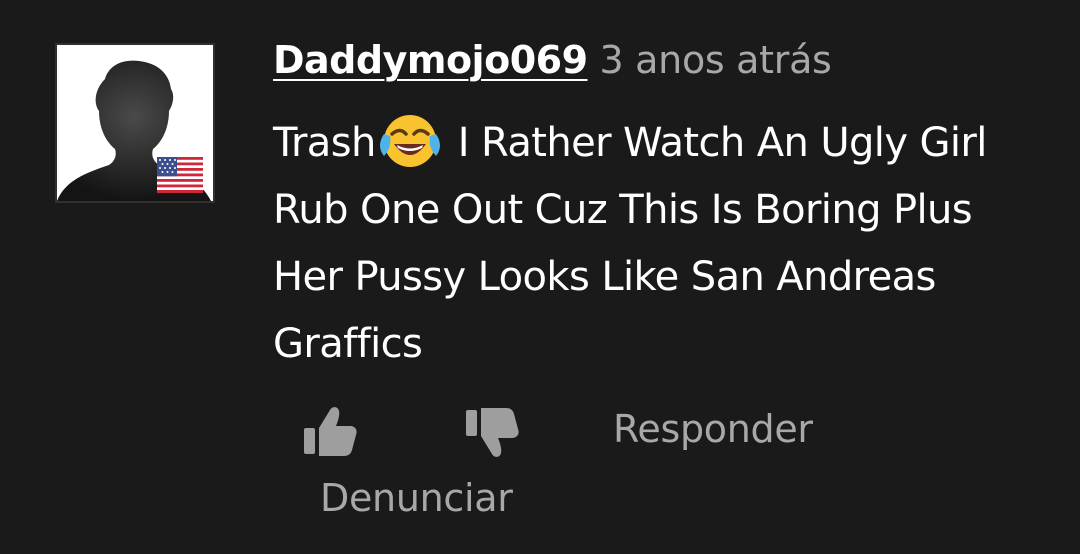  What do you see at coordinates (722, 143) in the screenshot?
I see `comment-text-segment: I Rather Watch An Ugly Girl` at bounding box center [722, 143].